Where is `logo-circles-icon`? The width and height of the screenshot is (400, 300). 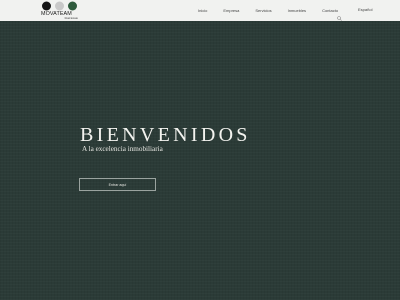 logo-circles-icon is located at coordinates (59, 6).